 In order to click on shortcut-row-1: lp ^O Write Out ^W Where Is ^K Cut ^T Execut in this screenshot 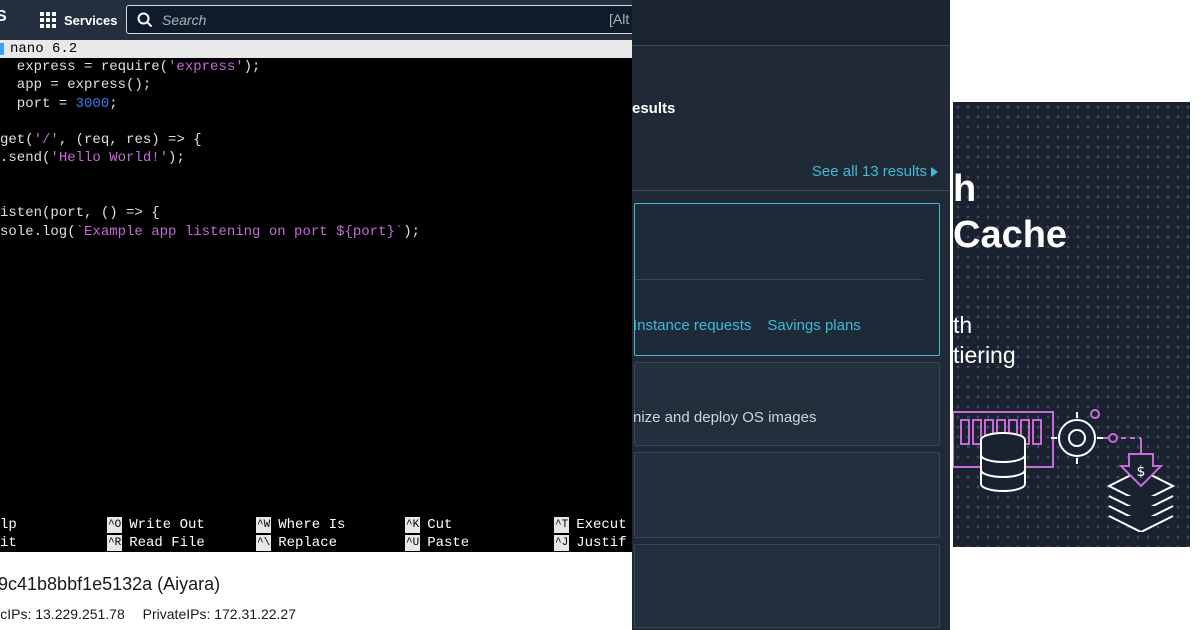, I will do `click(316, 525)`.